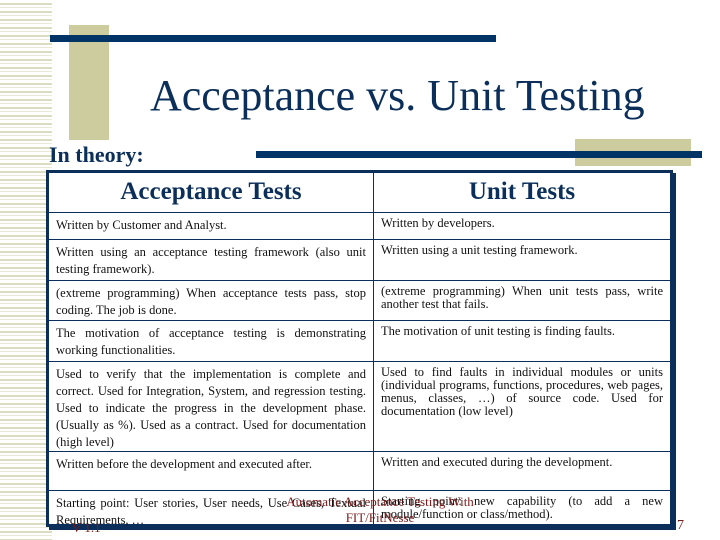 This screenshot has width=720, height=540. What do you see at coordinates (680, 525) in the screenshot?
I see `page-number: 7` at bounding box center [680, 525].